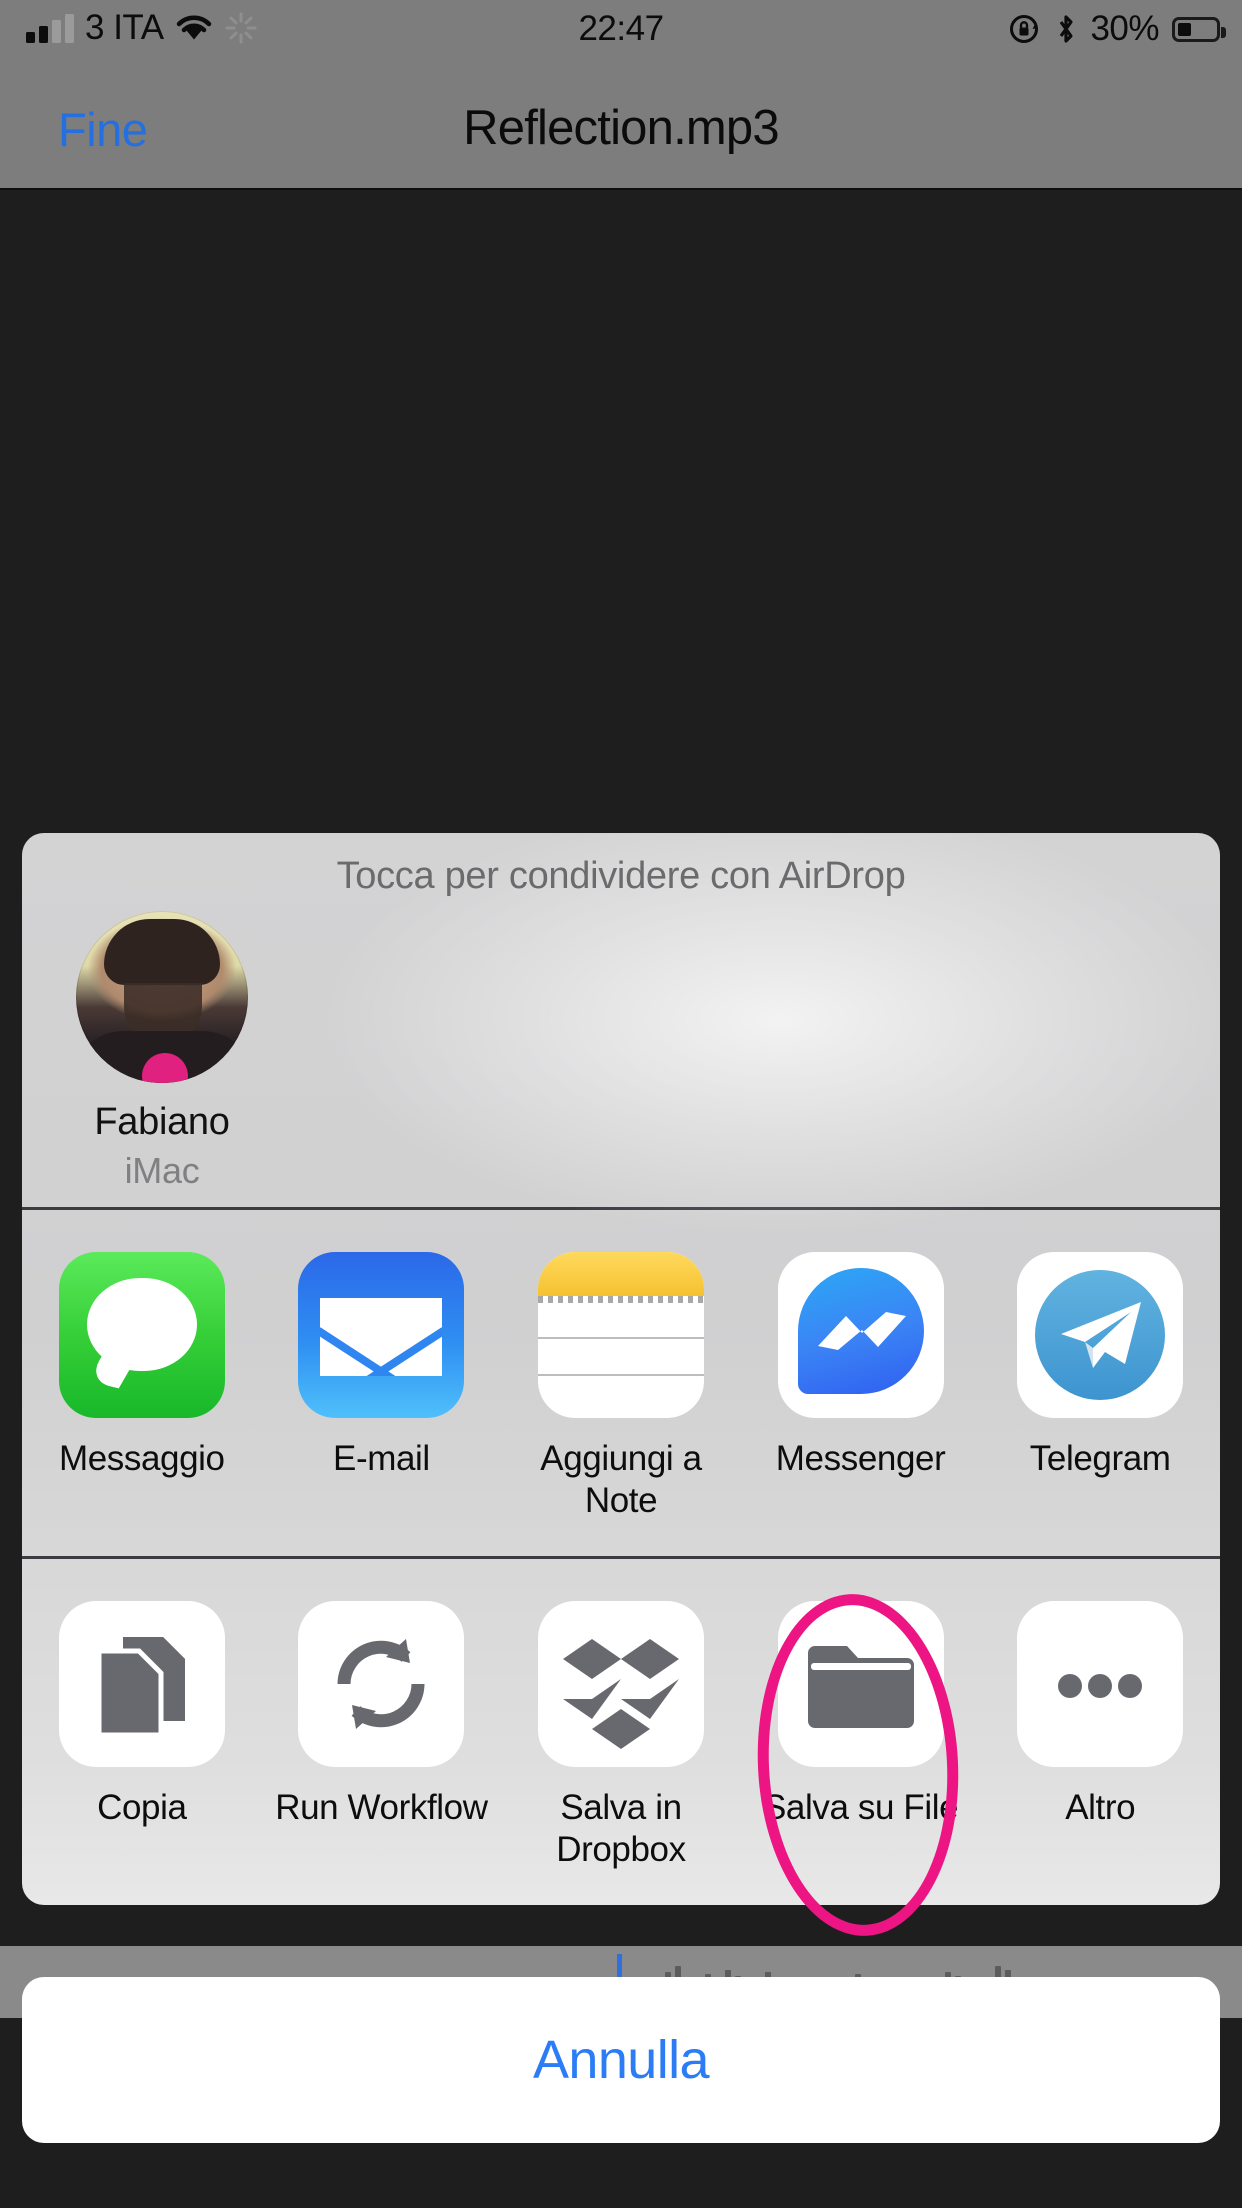 The height and width of the screenshot is (2208, 1242). What do you see at coordinates (621, 1479) in the screenshot?
I see `share-target-label: Aggiungi a Note` at bounding box center [621, 1479].